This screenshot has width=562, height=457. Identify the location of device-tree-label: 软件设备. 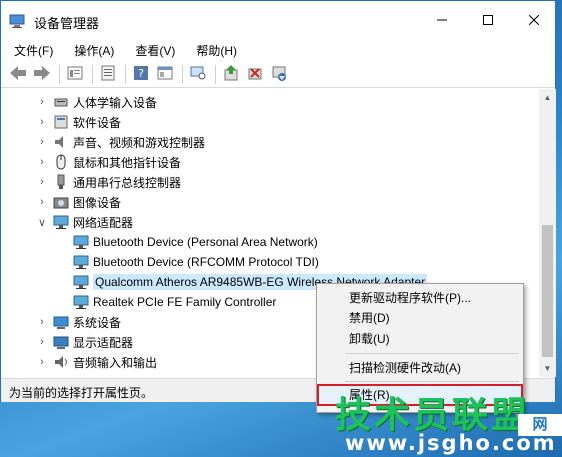
(97, 122).